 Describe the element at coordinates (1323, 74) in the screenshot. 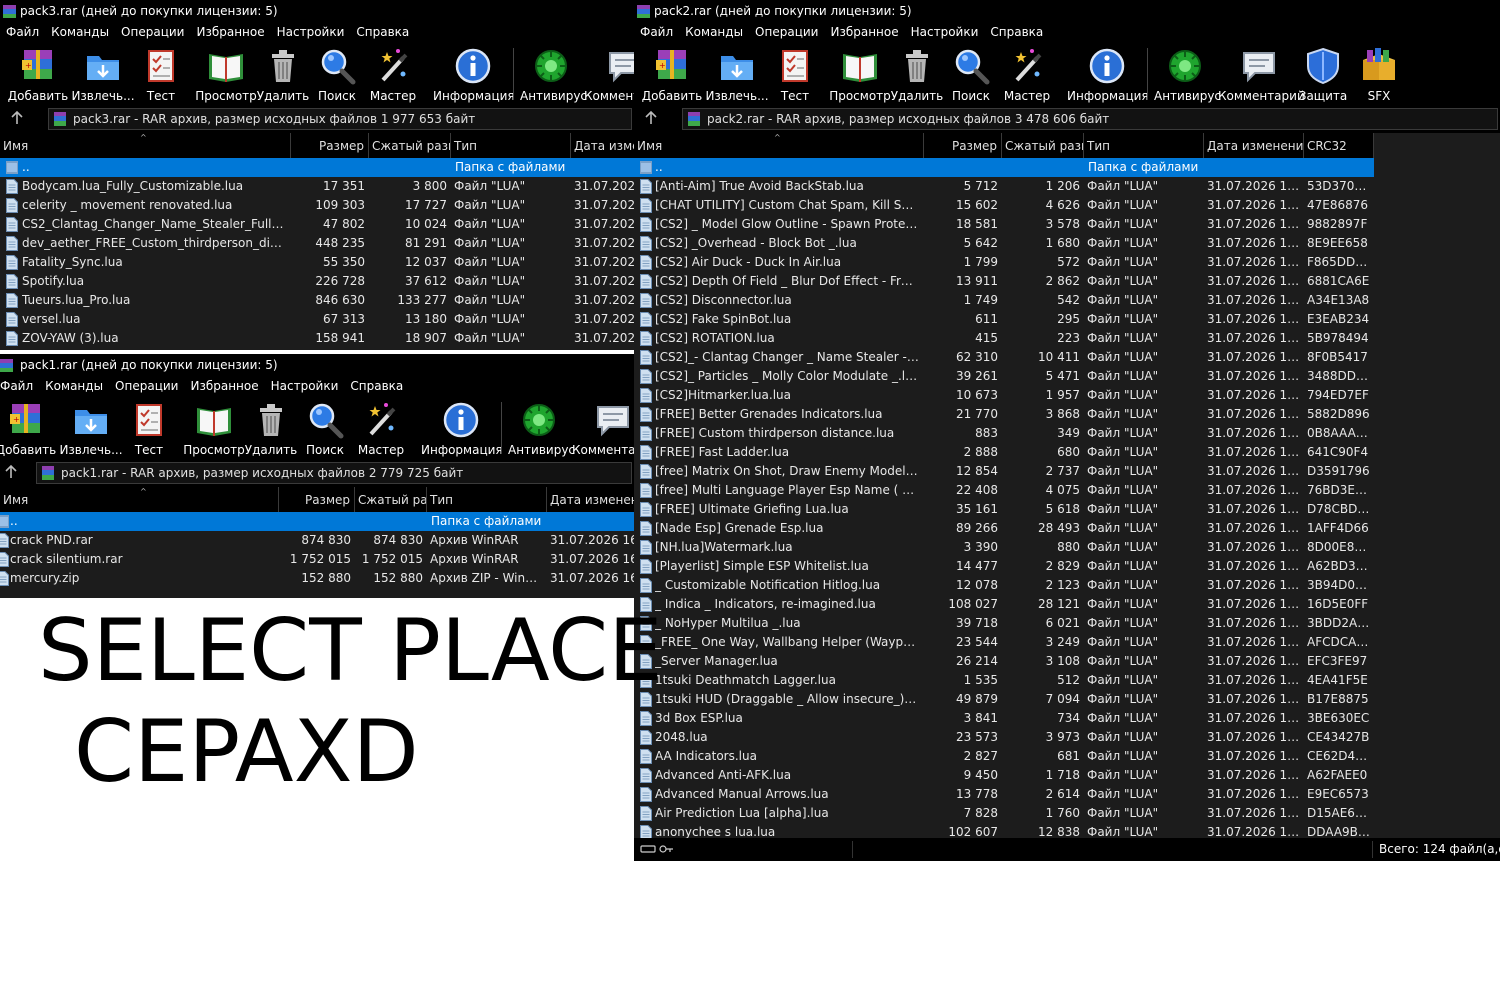

I see `protect-button: Защита` at that location.